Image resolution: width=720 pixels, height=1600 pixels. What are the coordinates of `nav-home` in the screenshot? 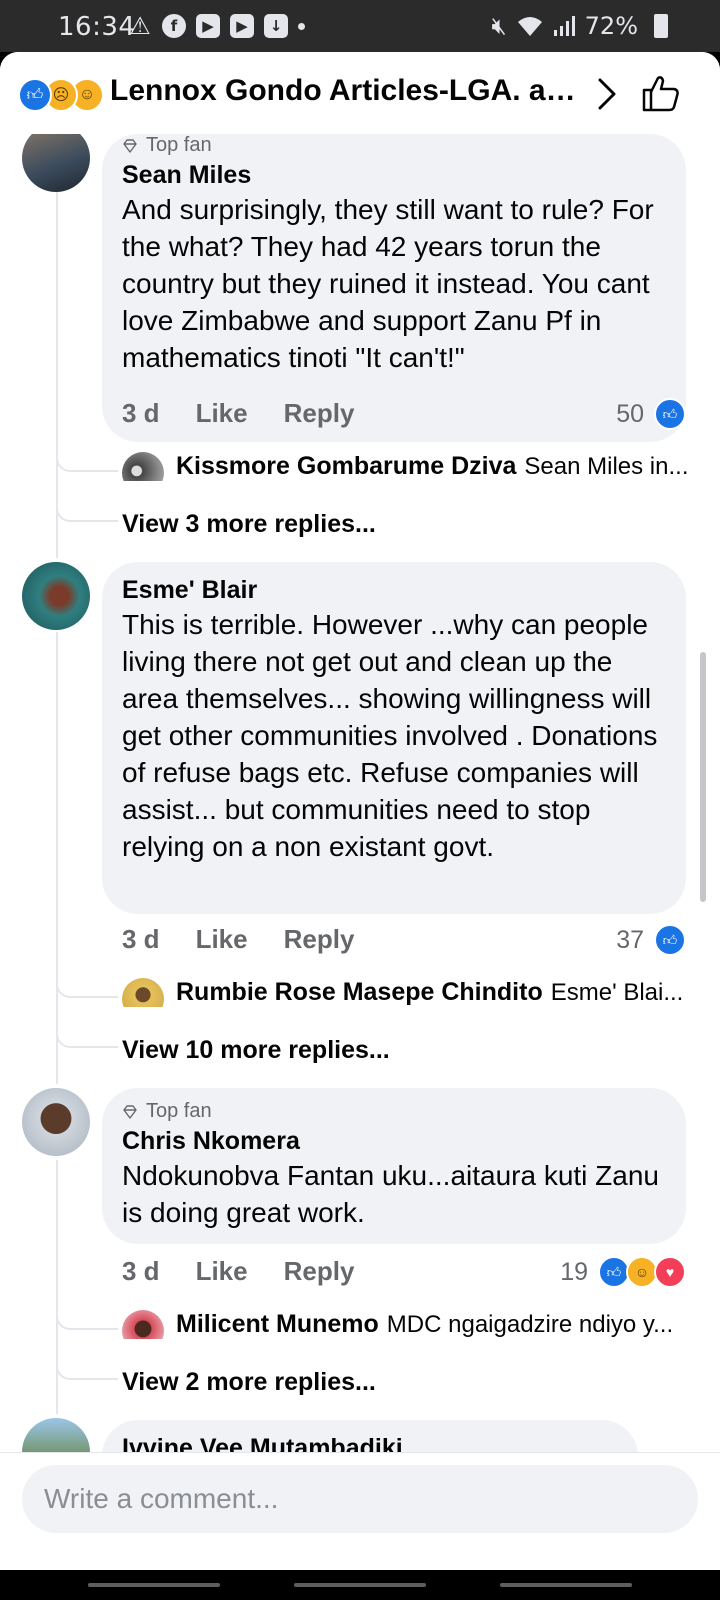 It's located at (360, 1585).